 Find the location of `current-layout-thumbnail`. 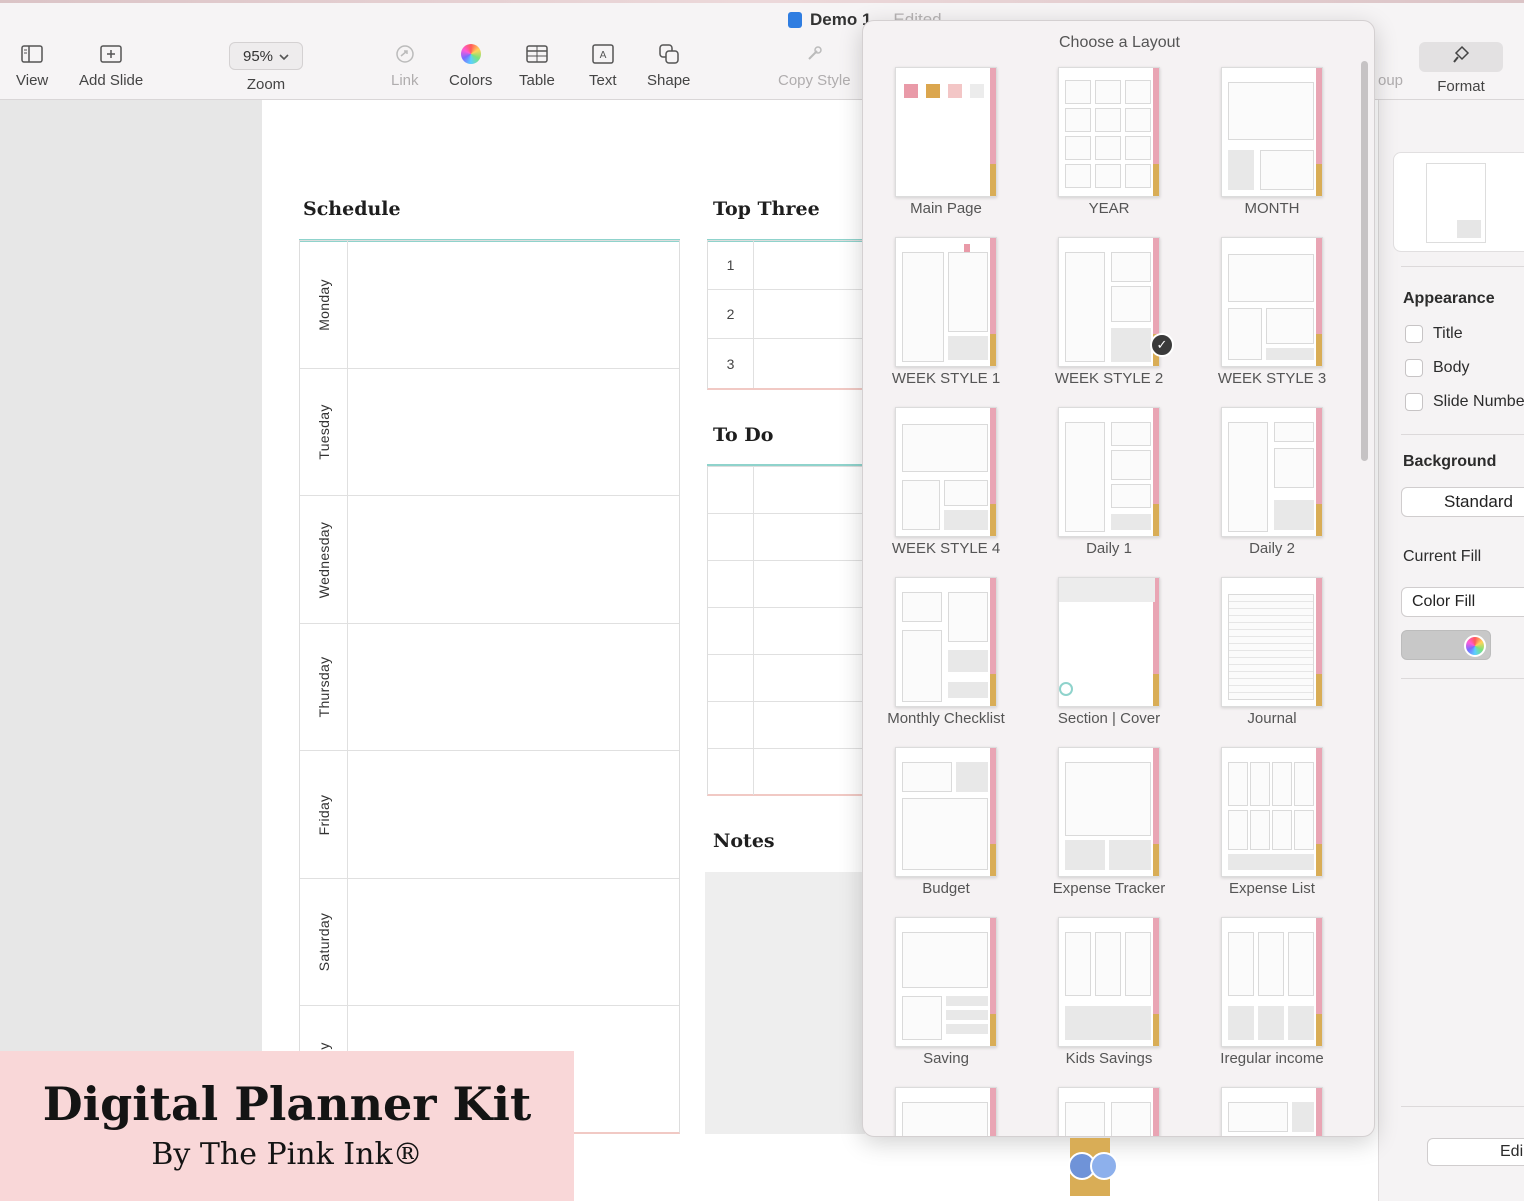

current-layout-thumbnail is located at coordinates (1458, 202).